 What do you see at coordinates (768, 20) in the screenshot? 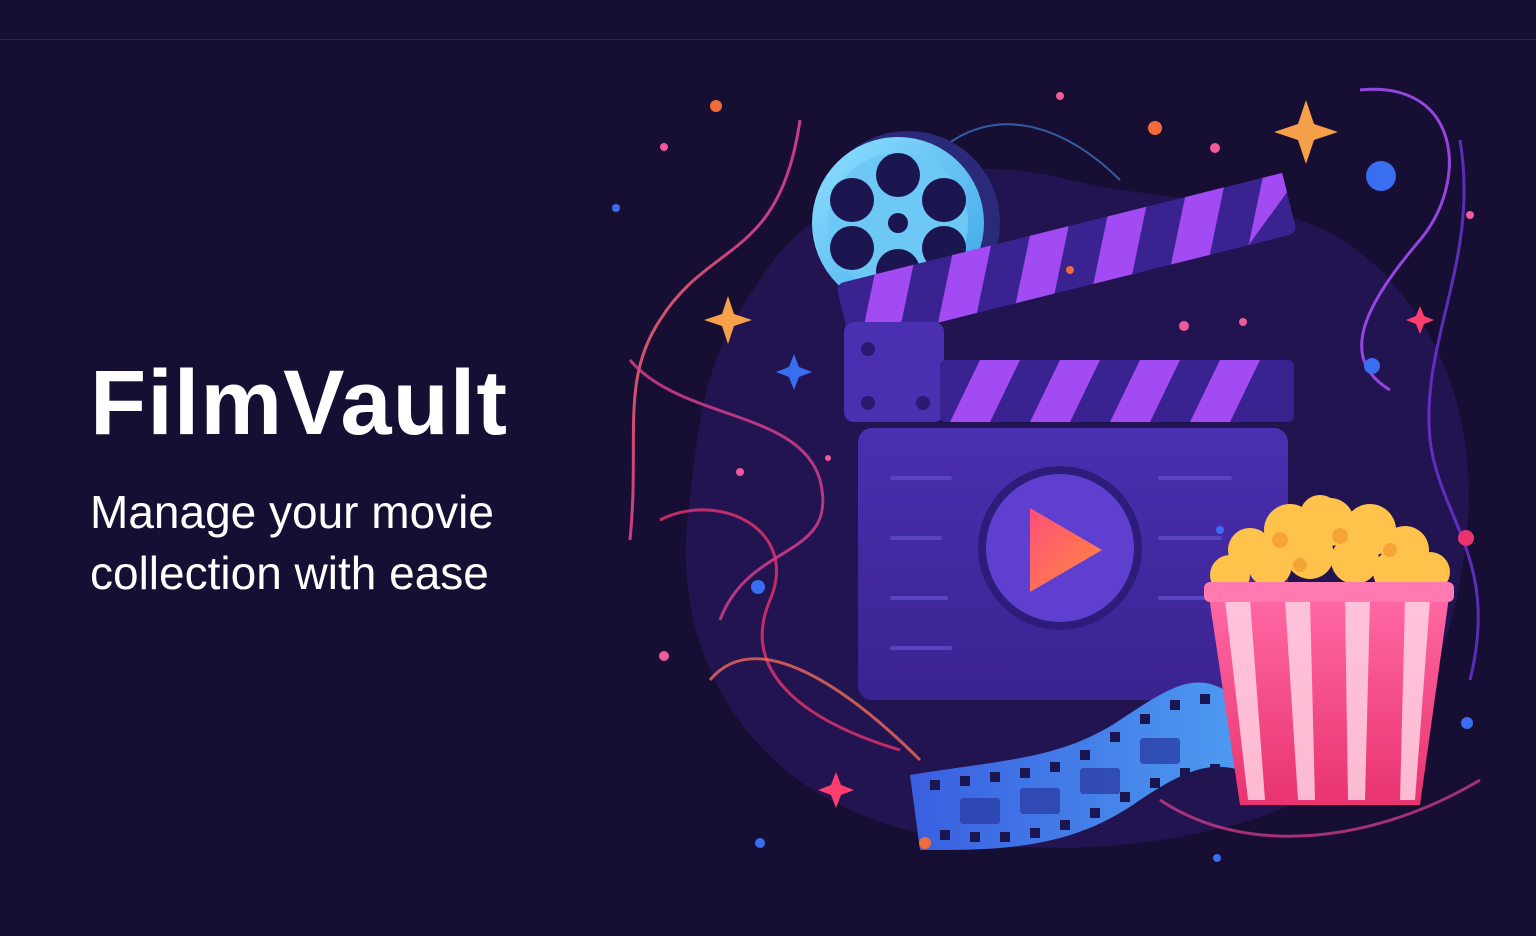
I see `top-bar` at bounding box center [768, 20].